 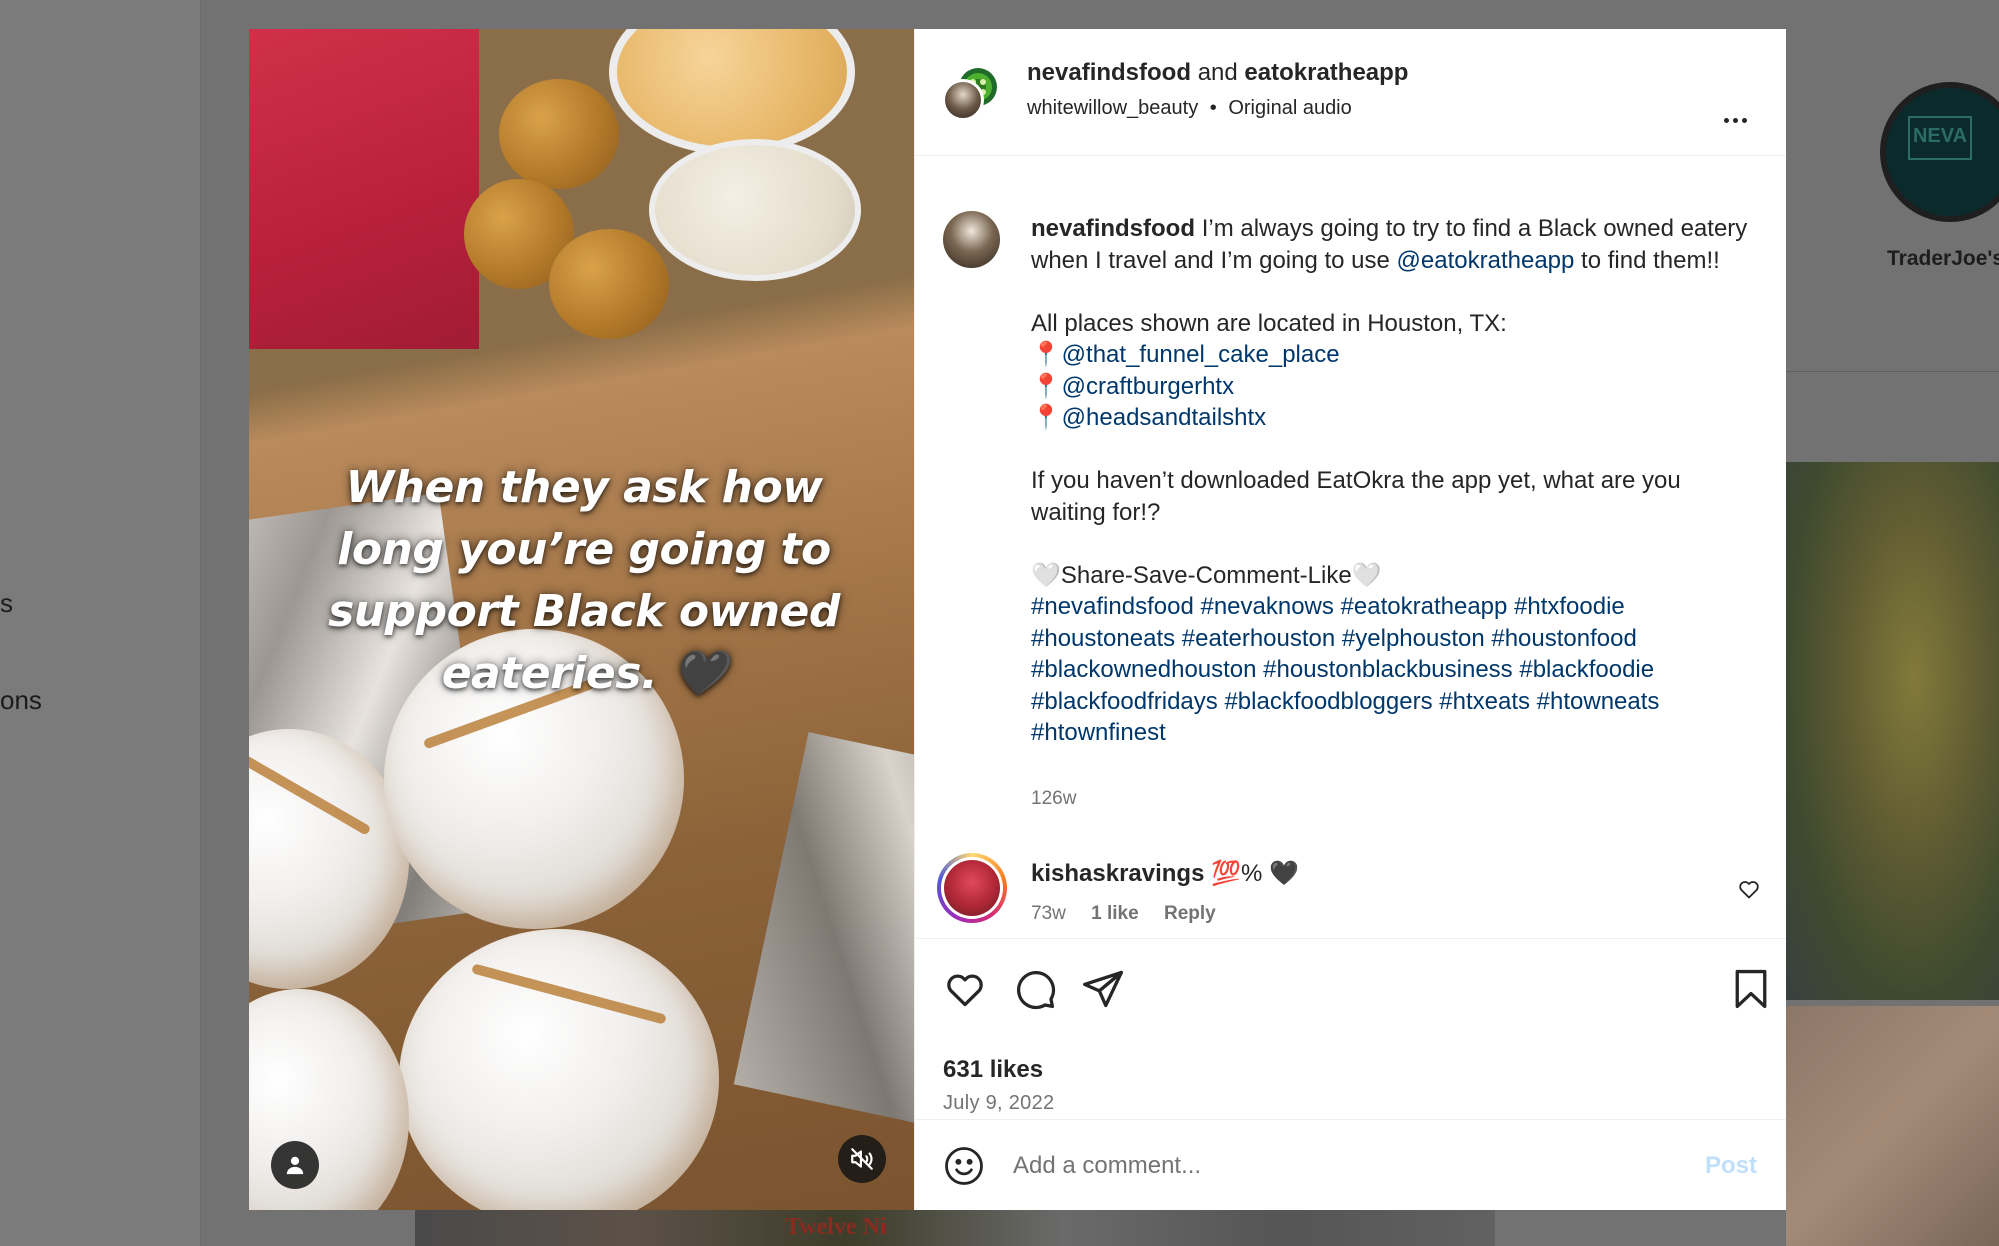 I want to click on more-horizontal-icon, so click(x=1735, y=120).